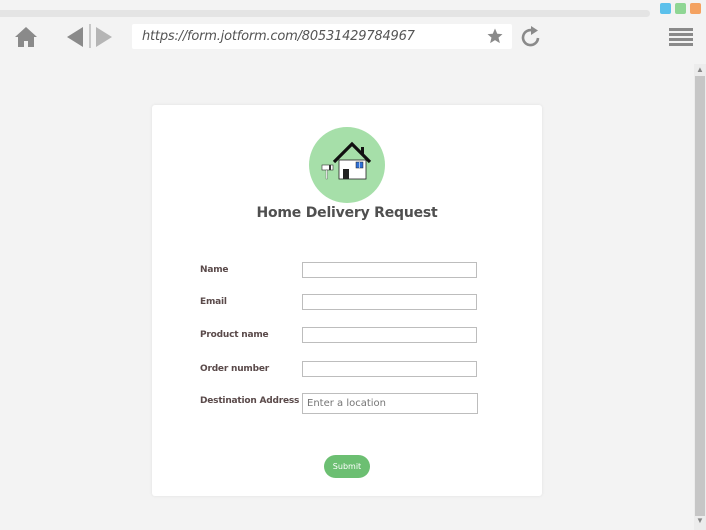 The image size is (706, 530). I want to click on toolbar-divider, so click(90, 36).